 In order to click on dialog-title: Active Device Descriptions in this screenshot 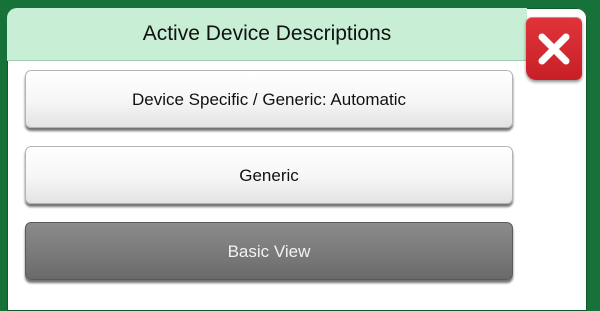, I will do `click(267, 33)`.